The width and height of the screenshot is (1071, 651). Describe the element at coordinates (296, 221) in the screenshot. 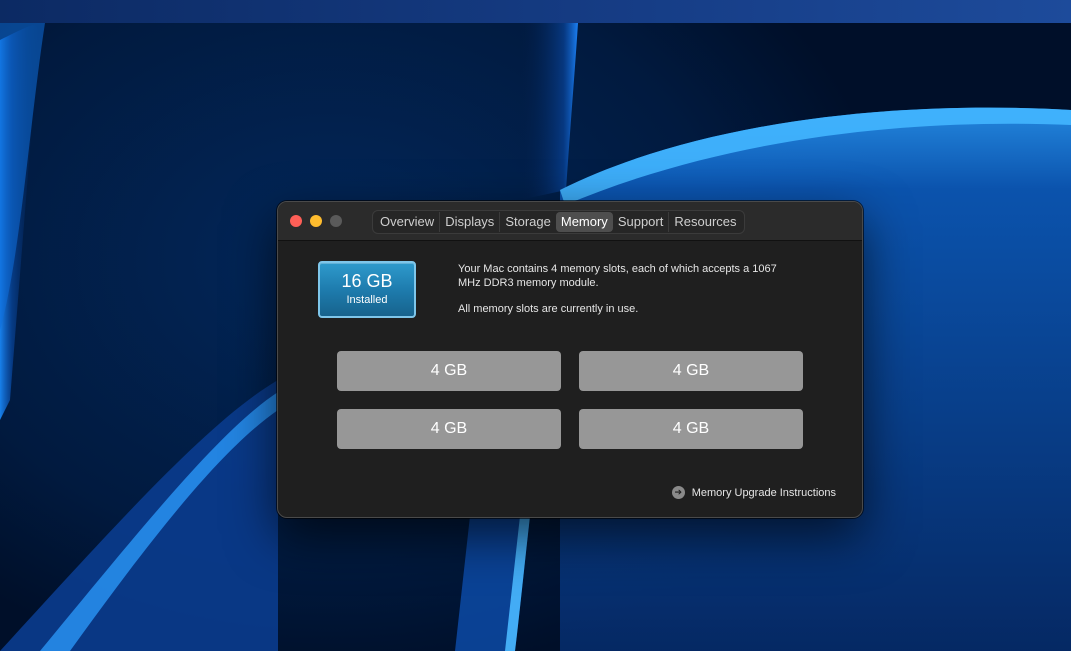

I see `close-button` at that location.